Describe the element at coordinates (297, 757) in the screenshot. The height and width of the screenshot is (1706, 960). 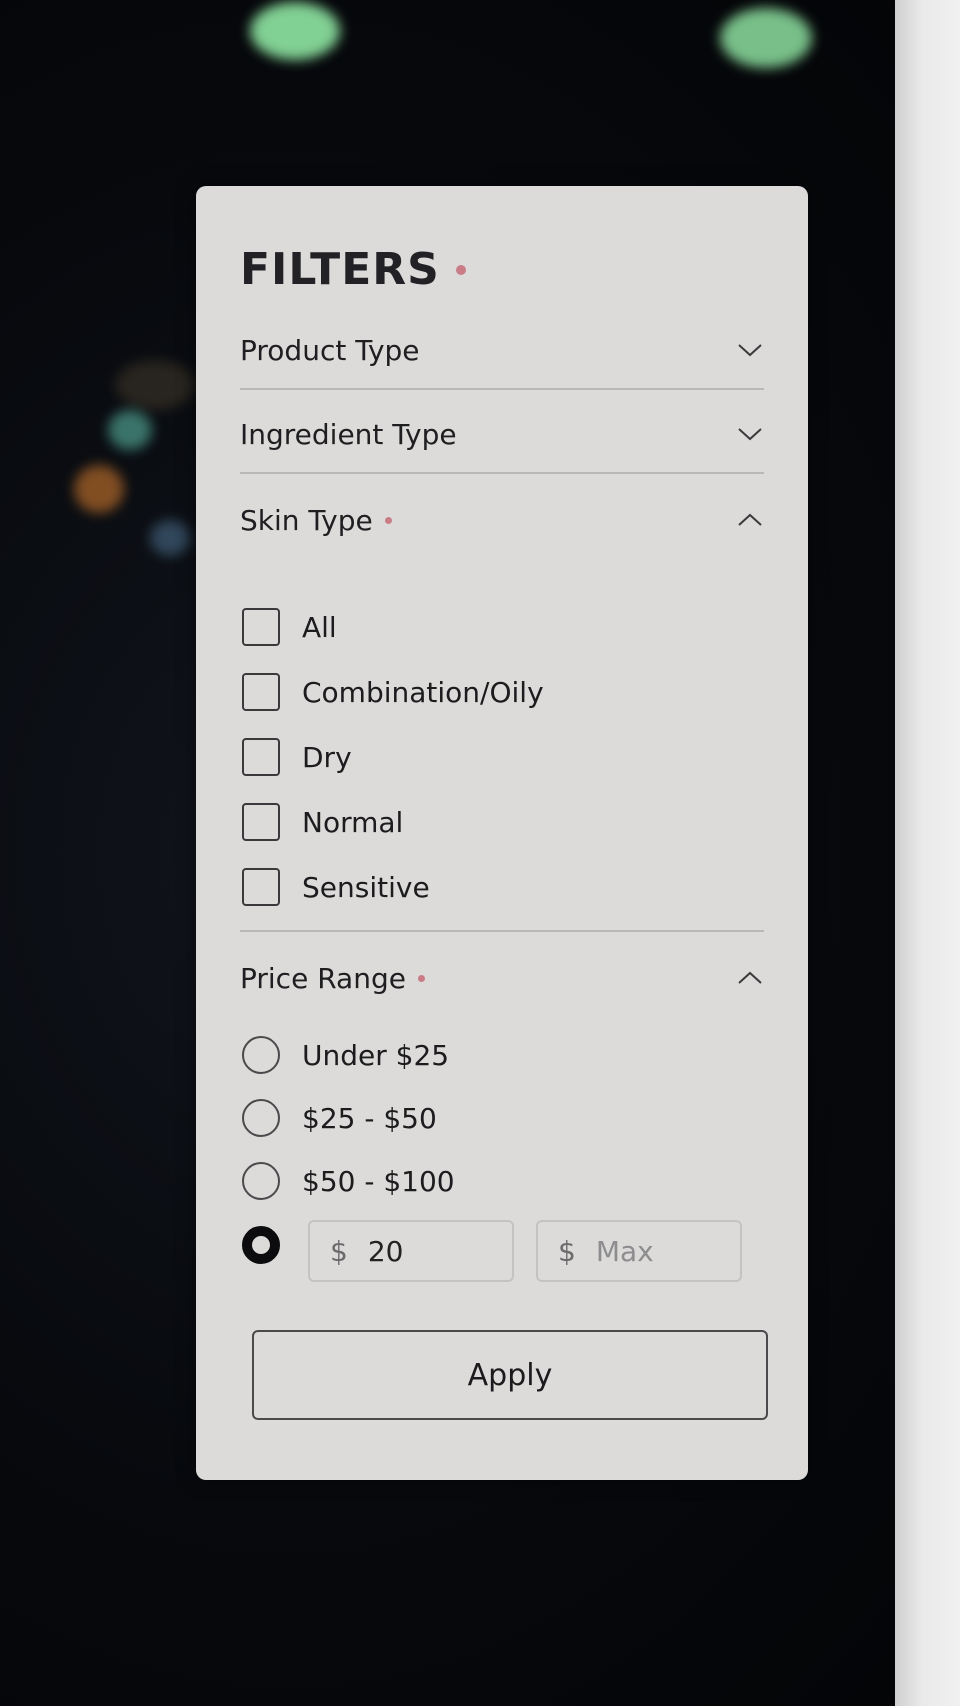
I see `skin-type-option-dry: Dry` at that location.